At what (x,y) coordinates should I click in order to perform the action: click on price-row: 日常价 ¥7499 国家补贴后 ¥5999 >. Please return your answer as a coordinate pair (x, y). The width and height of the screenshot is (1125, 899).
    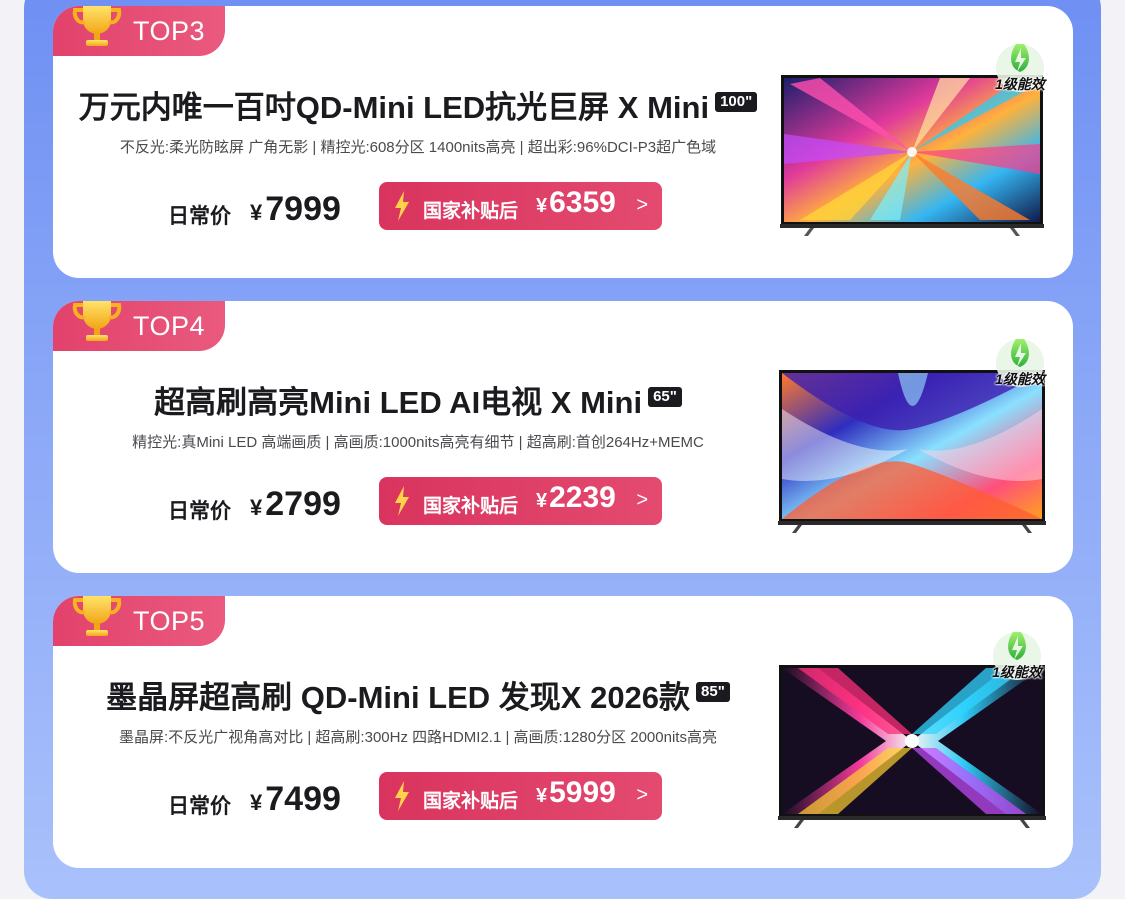
    Looking at the image, I should click on (468, 796).